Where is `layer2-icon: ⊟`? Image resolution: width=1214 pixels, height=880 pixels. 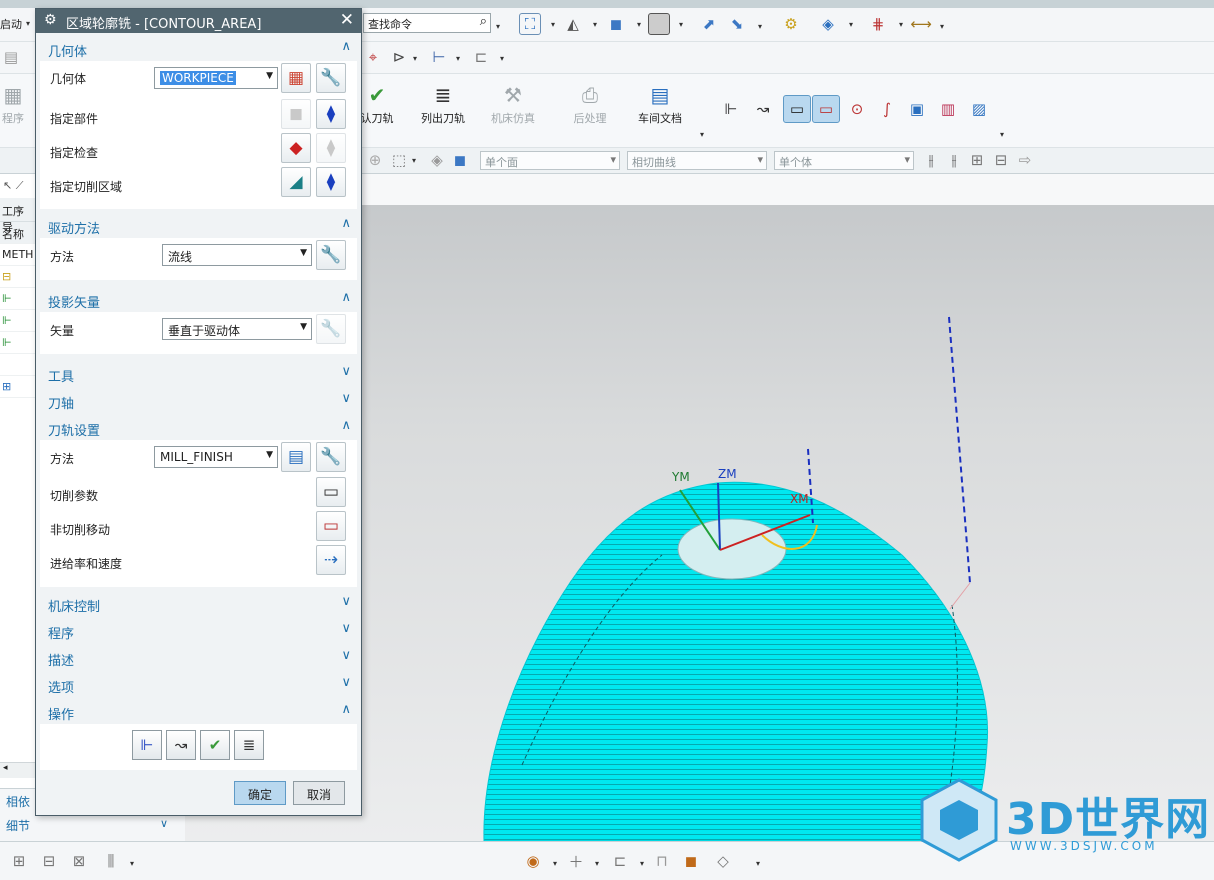 layer2-icon: ⊟ is located at coordinates (49, 861).